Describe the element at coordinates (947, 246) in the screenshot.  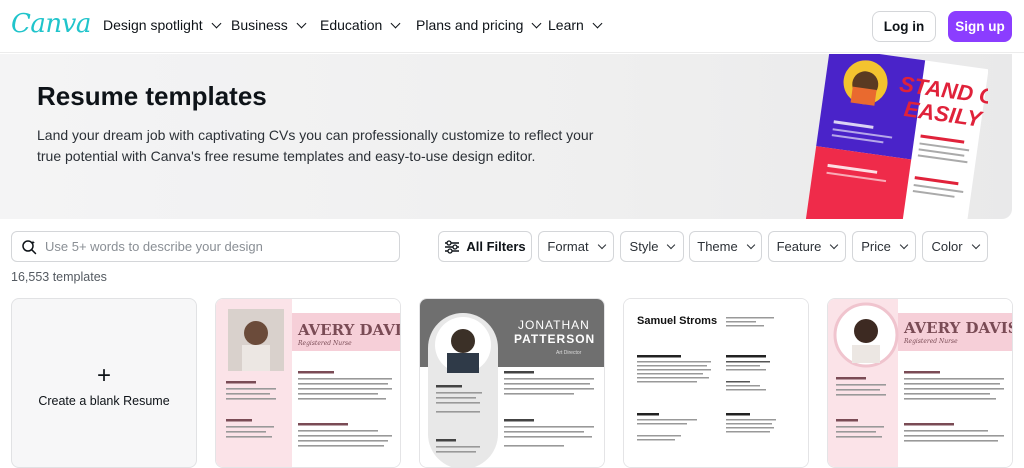
I see `filter-label: Color` at that location.